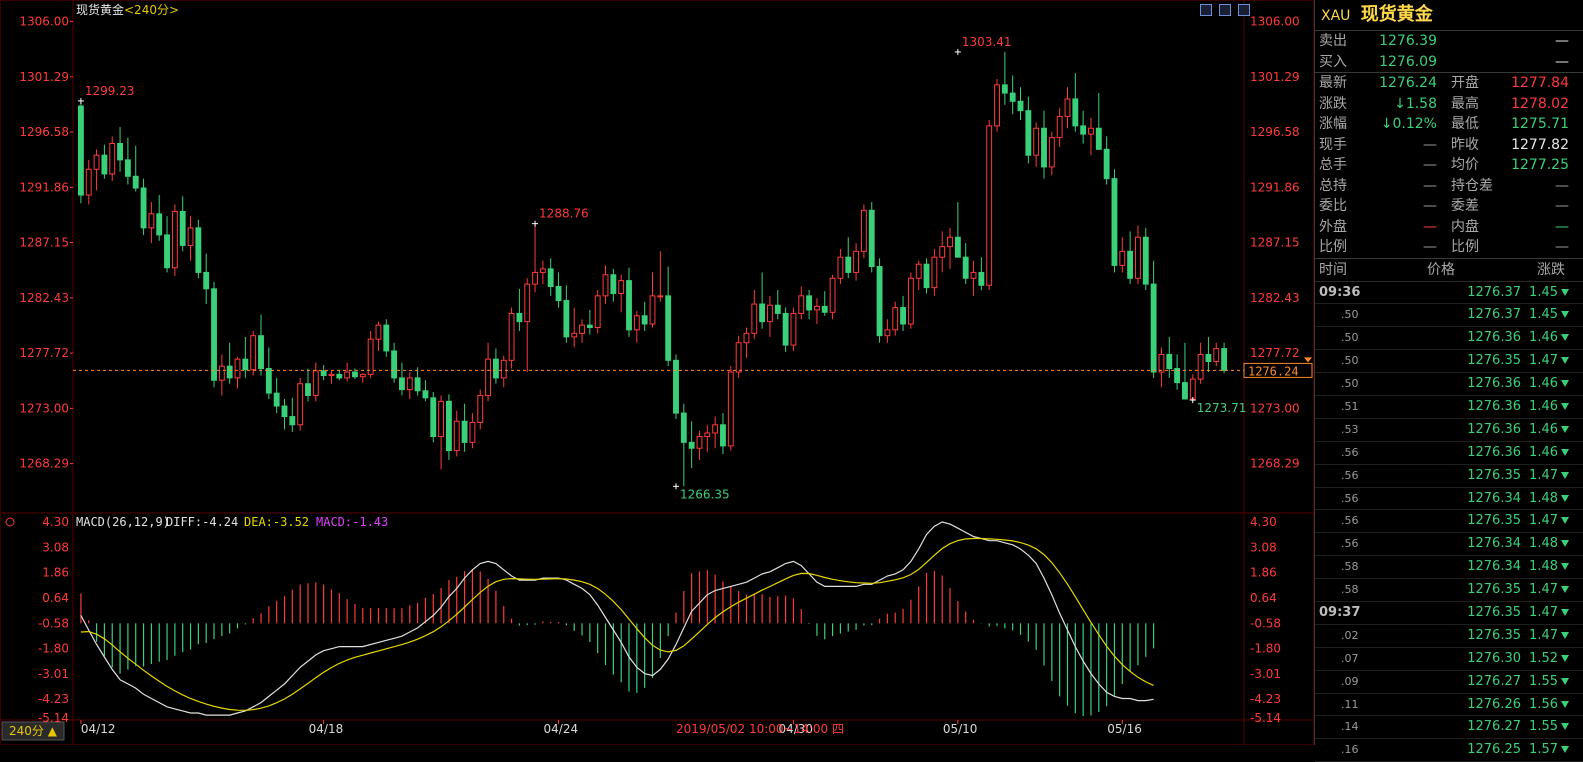  What do you see at coordinates (987, 42) in the screenshot?
I see `annotation-label: 1303.41` at bounding box center [987, 42].